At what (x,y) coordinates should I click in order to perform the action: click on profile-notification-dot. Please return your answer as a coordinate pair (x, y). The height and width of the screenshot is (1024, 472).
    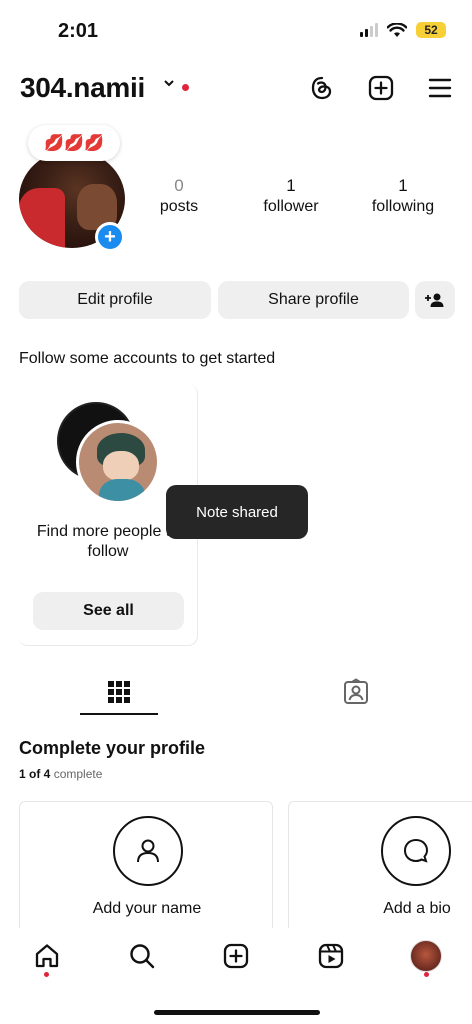
    Looking at the image, I should click on (426, 974).